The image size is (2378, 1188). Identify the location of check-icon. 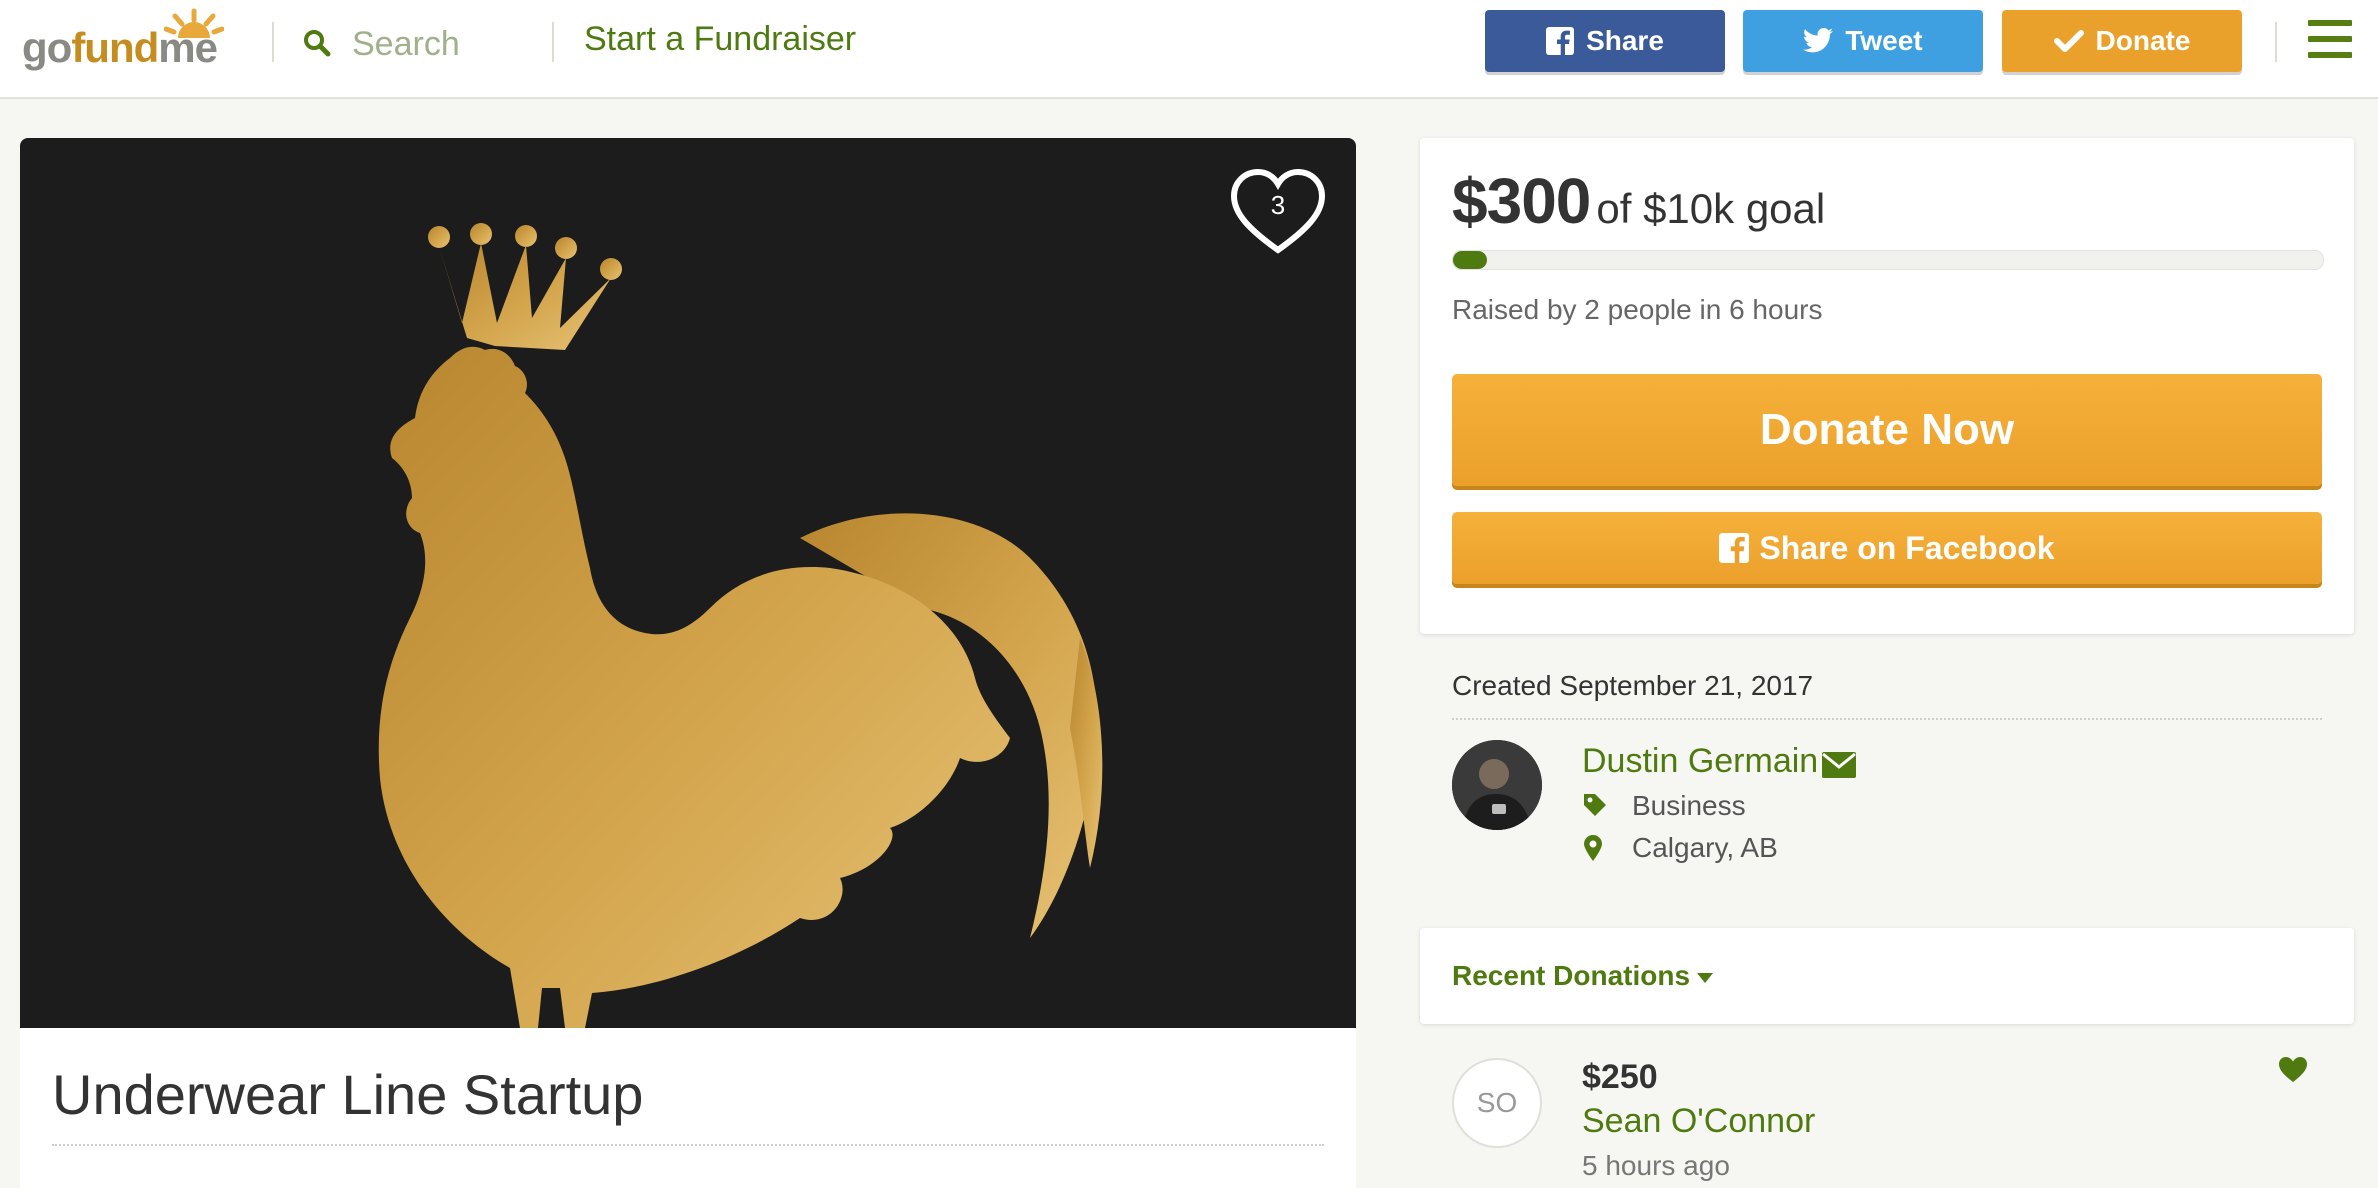
(2068, 41).